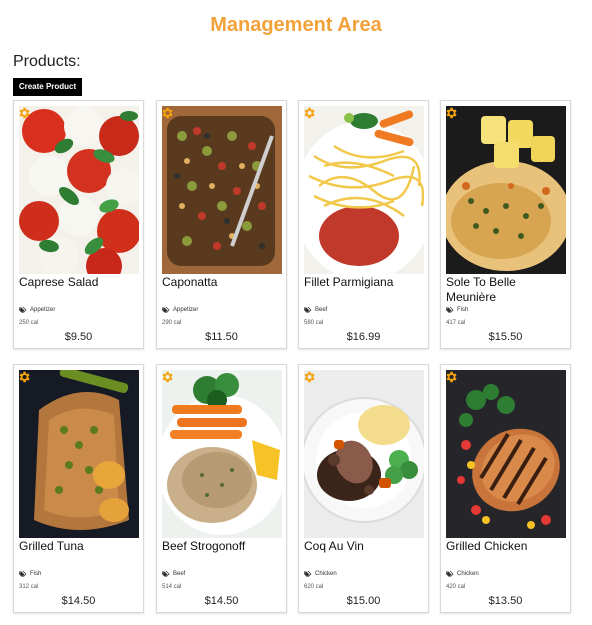 The height and width of the screenshot is (625, 592). I want to click on product-card: Grilled Tuna Fish 312 cal $14.50, so click(78, 488).